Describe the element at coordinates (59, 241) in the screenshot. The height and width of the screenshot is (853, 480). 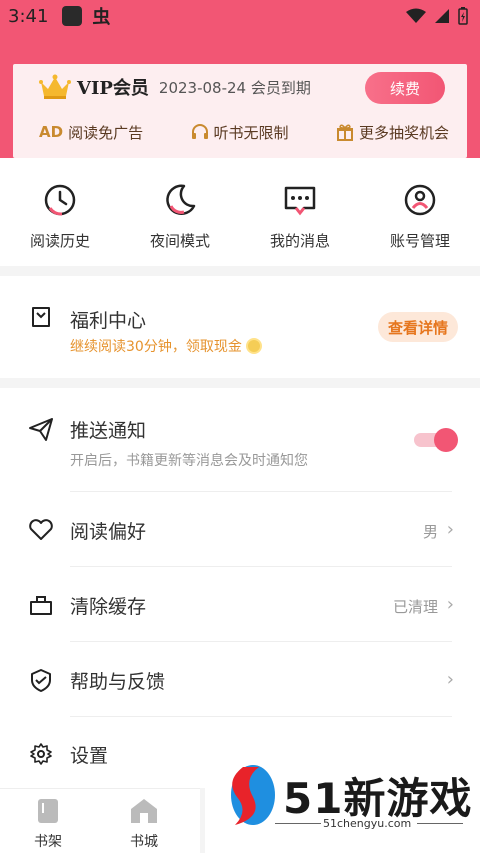
I see `quick-label: 阅读历史` at that location.